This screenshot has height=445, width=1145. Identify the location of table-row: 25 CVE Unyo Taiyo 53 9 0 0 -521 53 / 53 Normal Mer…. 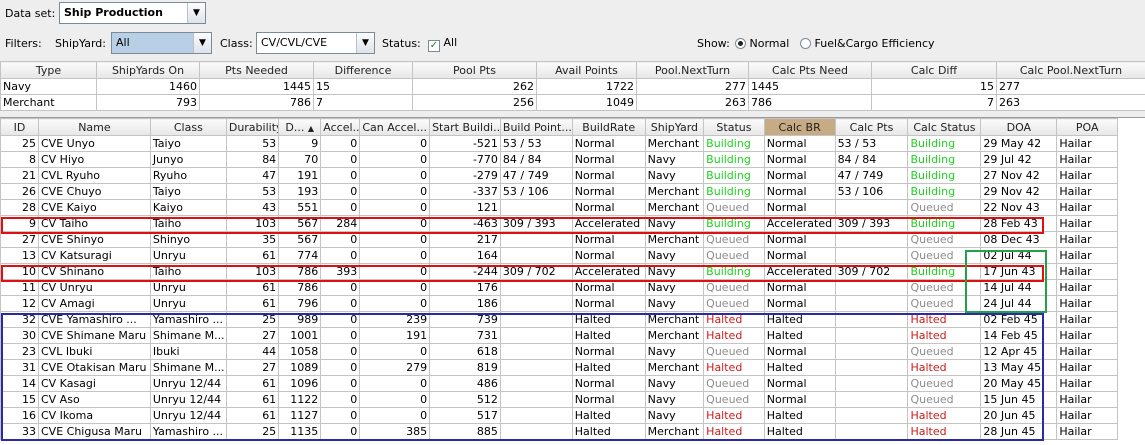
(559, 143).